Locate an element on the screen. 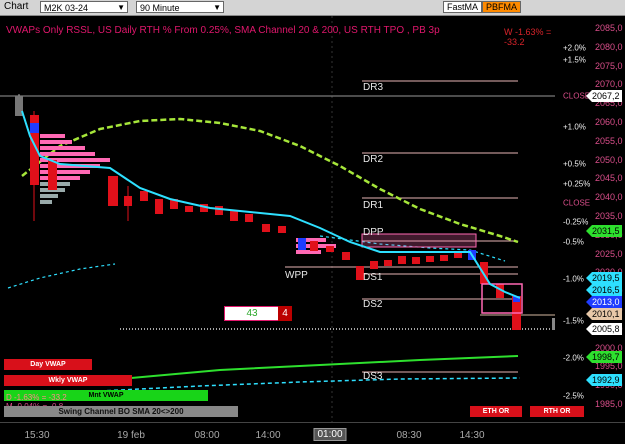 The width and height of the screenshot is (625, 444). level-ds3-label: DS3 is located at coordinates (373, 376).